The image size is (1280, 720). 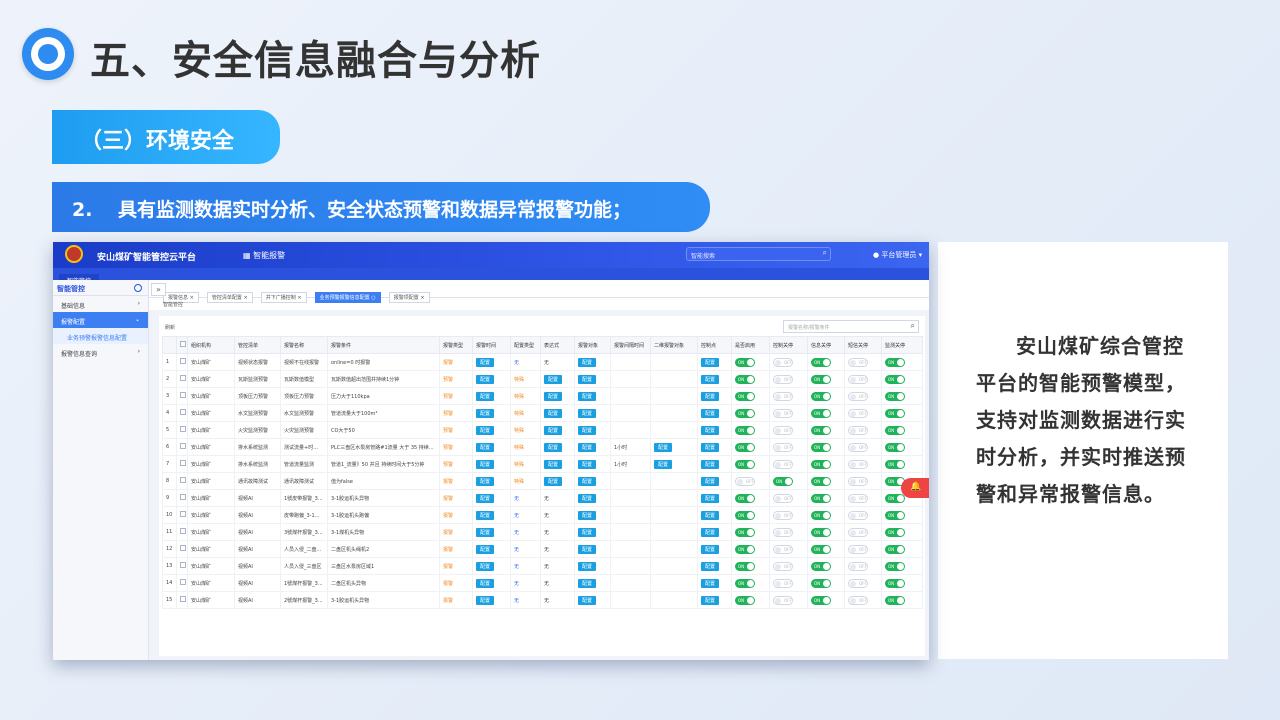 What do you see at coordinates (851, 326) in the screenshot?
I see `filter-search-input: 报警名称/报警条件 ⌕` at bounding box center [851, 326].